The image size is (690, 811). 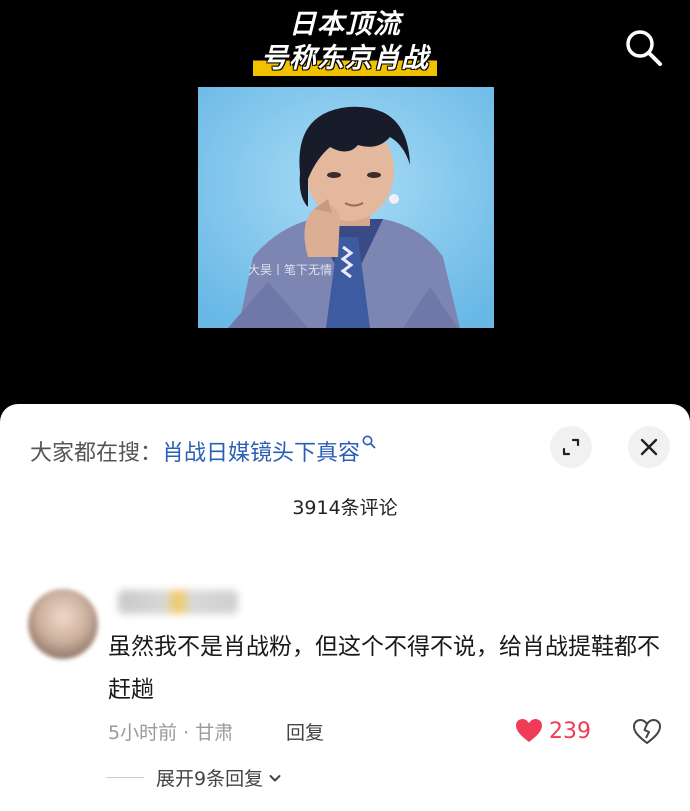 What do you see at coordinates (275, 777) in the screenshot?
I see `chevron-down-icon` at bounding box center [275, 777].